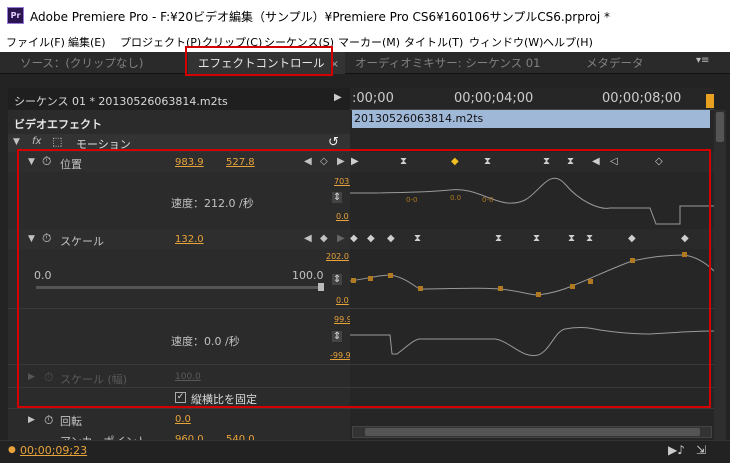 This screenshot has width=730, height=463. What do you see at coordinates (494, 98) in the screenshot?
I see `timecode-4: 00;00;04;00` at bounding box center [494, 98].